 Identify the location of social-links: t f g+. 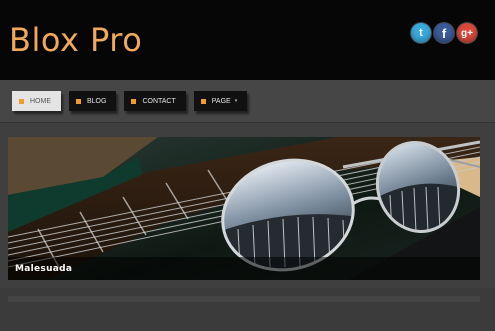
(444, 33).